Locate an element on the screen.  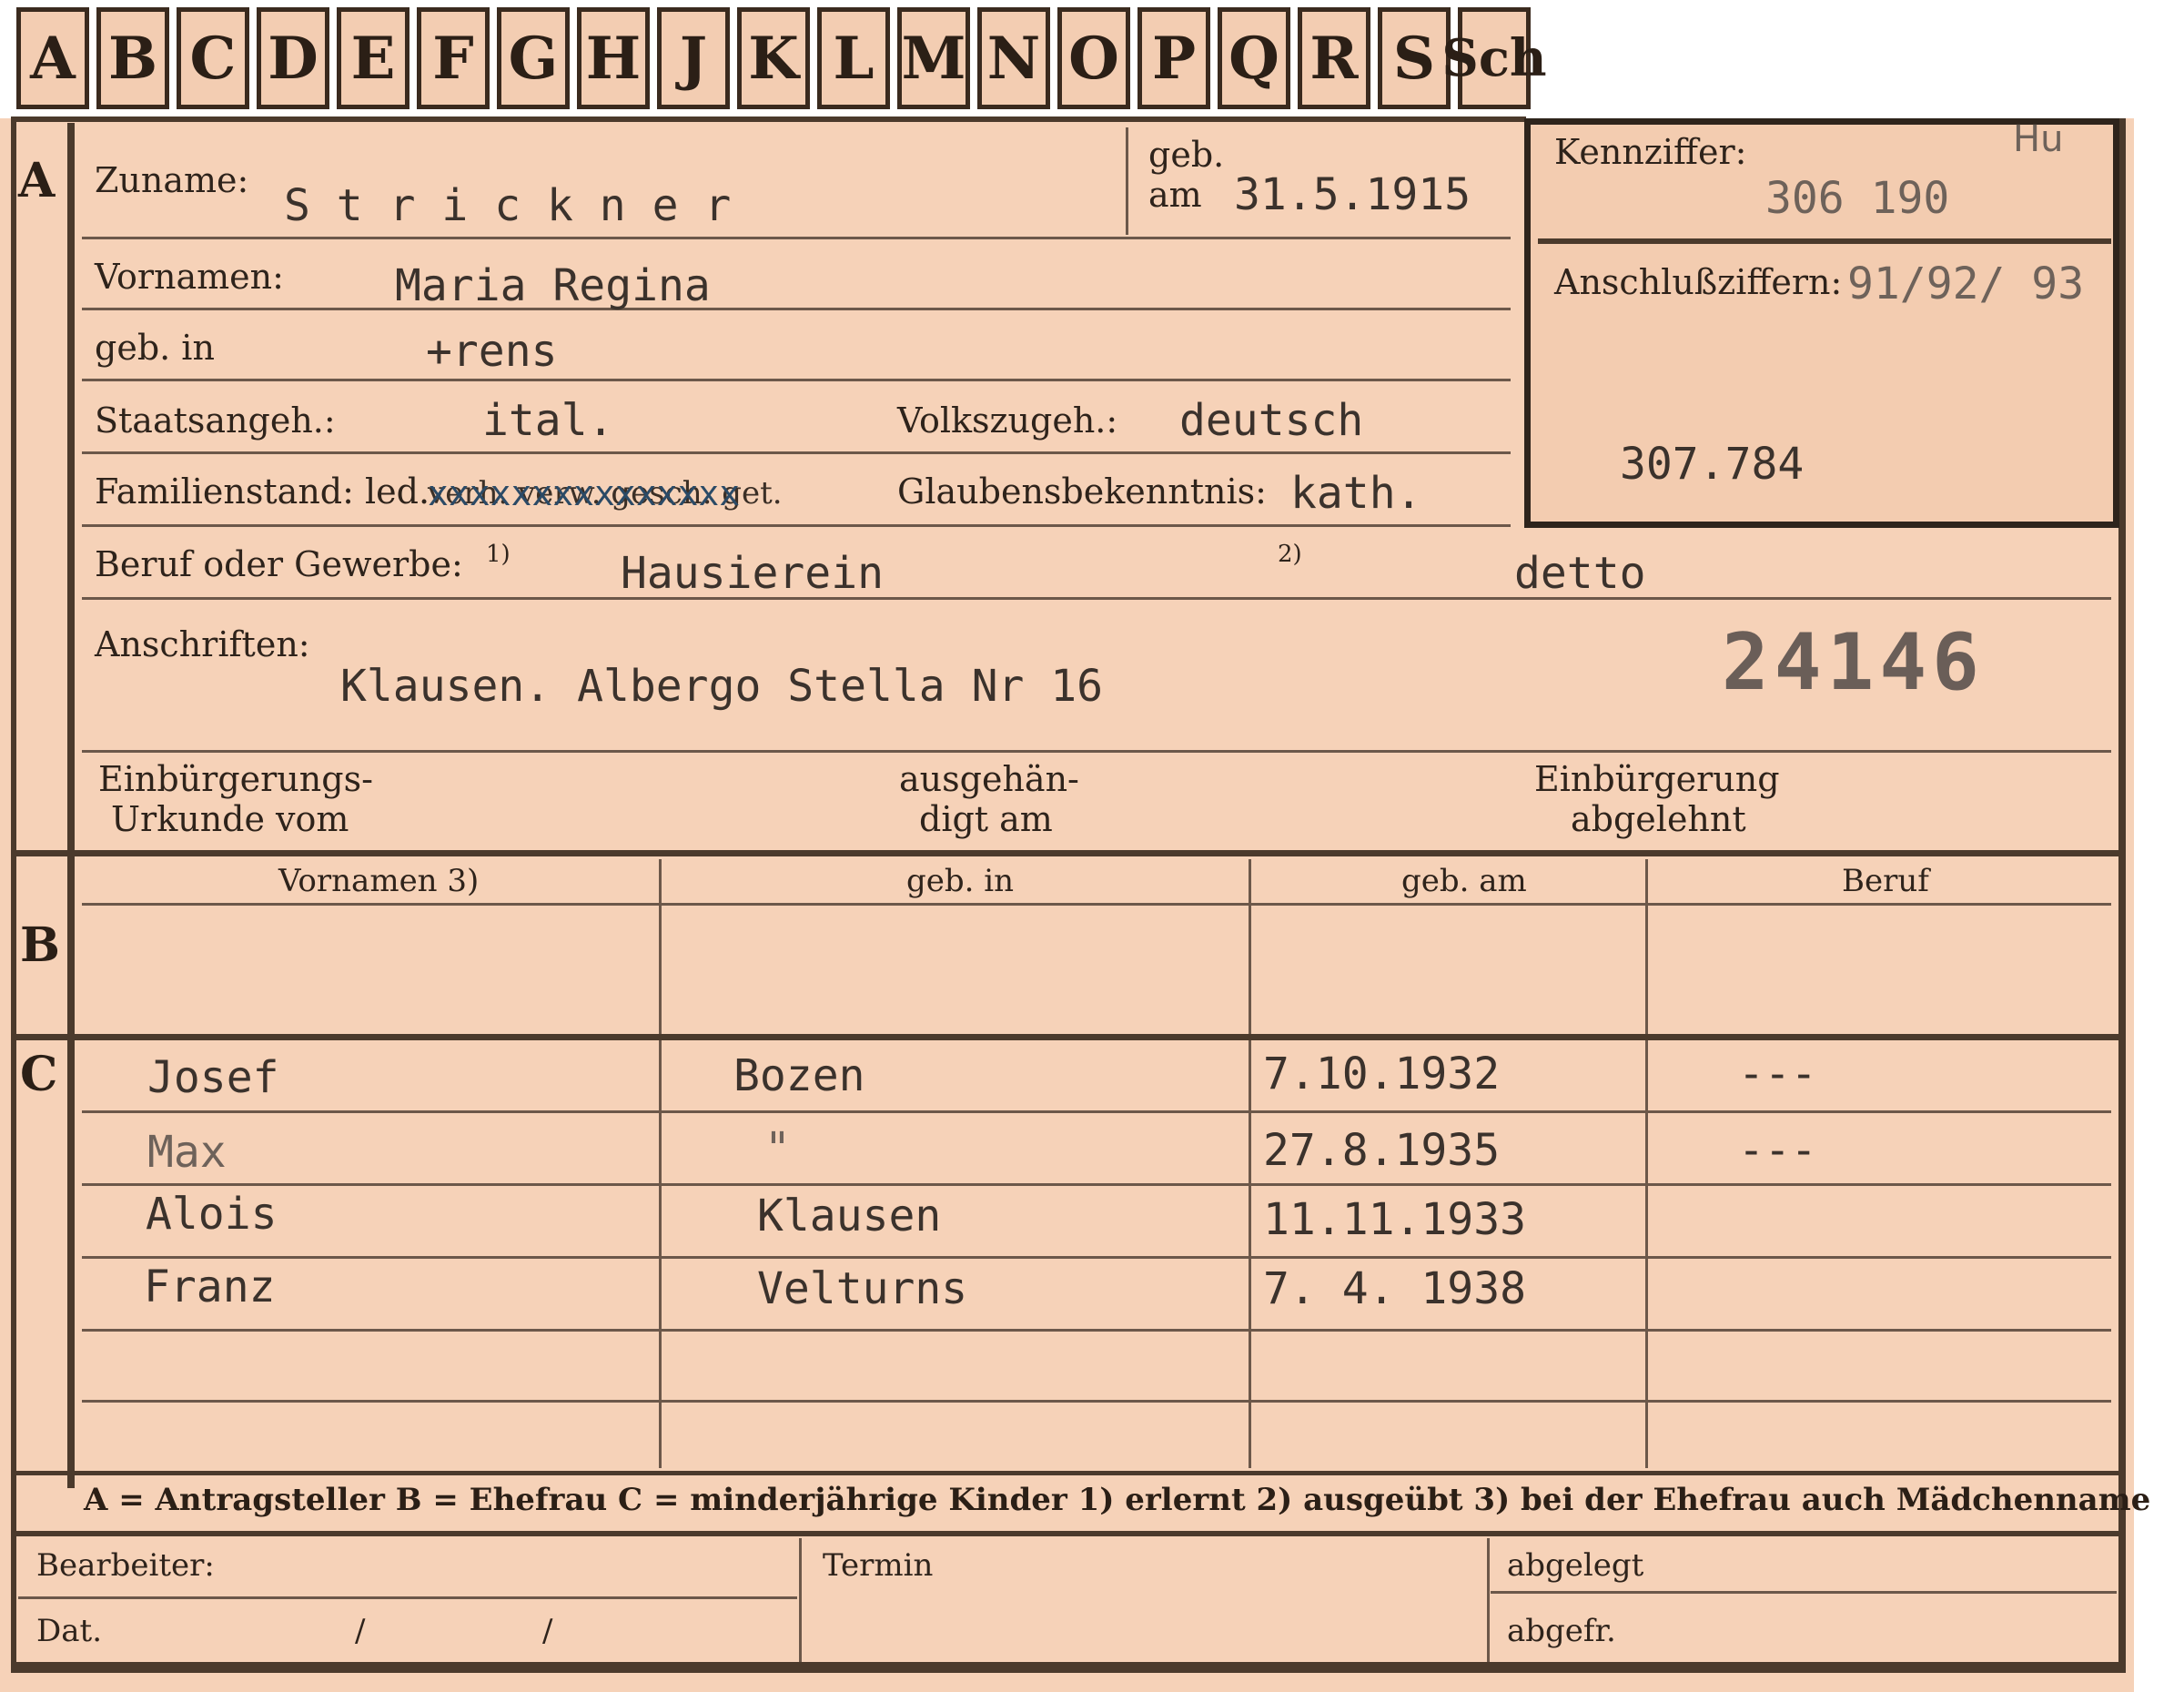
anschluss-value: 91/92/ 93 is located at coordinates (1966, 283).